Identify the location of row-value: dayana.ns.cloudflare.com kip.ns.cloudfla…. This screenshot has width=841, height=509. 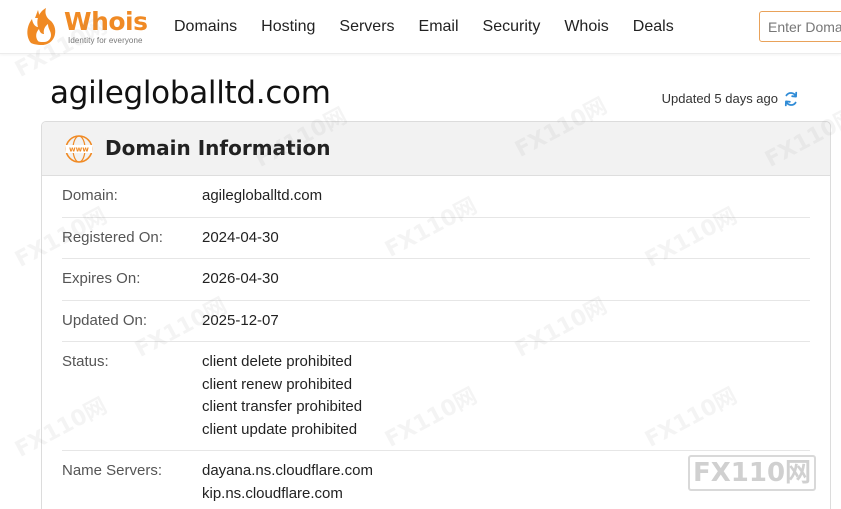
(287, 482).